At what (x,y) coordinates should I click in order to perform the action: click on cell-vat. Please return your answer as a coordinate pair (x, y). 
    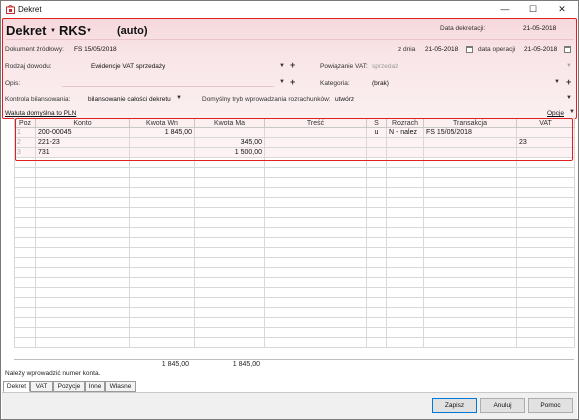
    Looking at the image, I should click on (545, 132).